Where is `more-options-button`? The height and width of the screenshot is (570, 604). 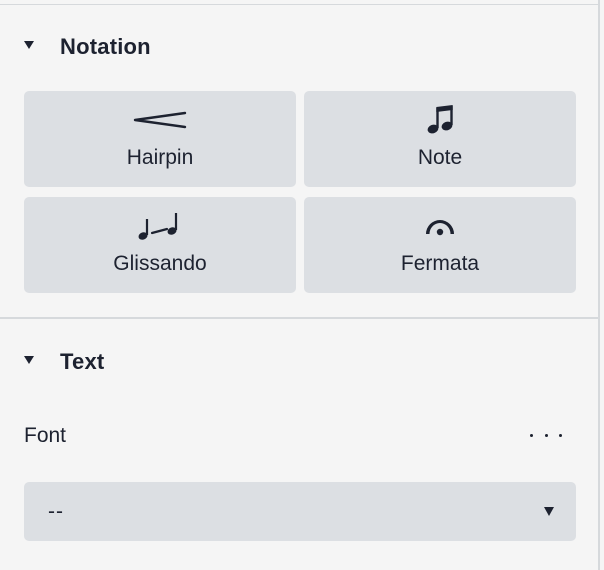
more-options-button is located at coordinates (546, 435).